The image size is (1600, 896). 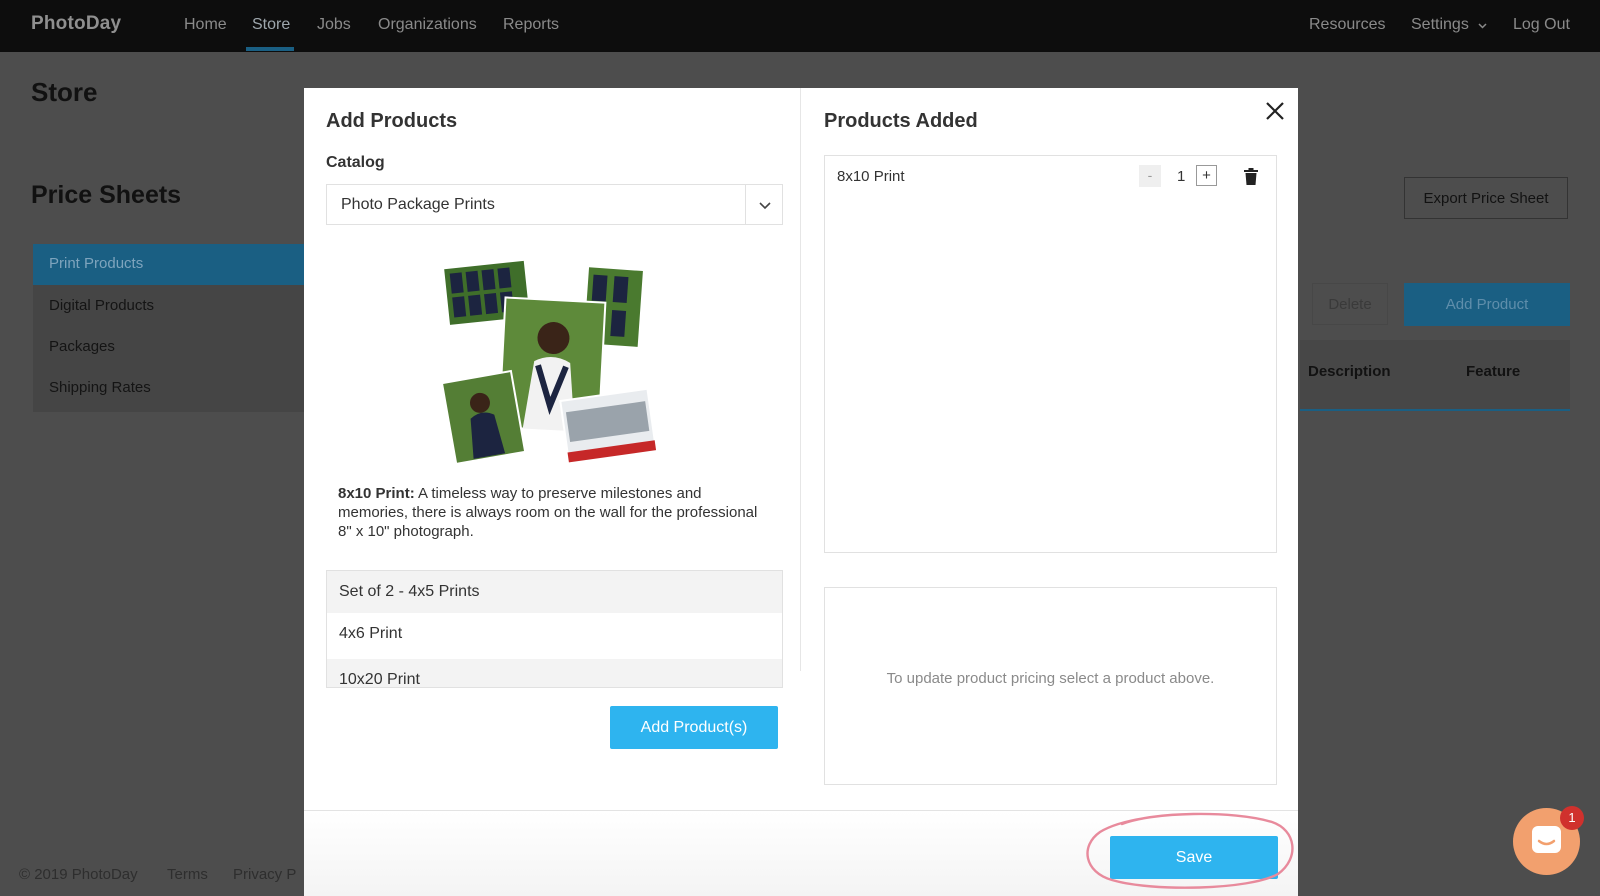 What do you see at coordinates (554, 634) in the screenshot?
I see `list-item: 4x6 Print` at bounding box center [554, 634].